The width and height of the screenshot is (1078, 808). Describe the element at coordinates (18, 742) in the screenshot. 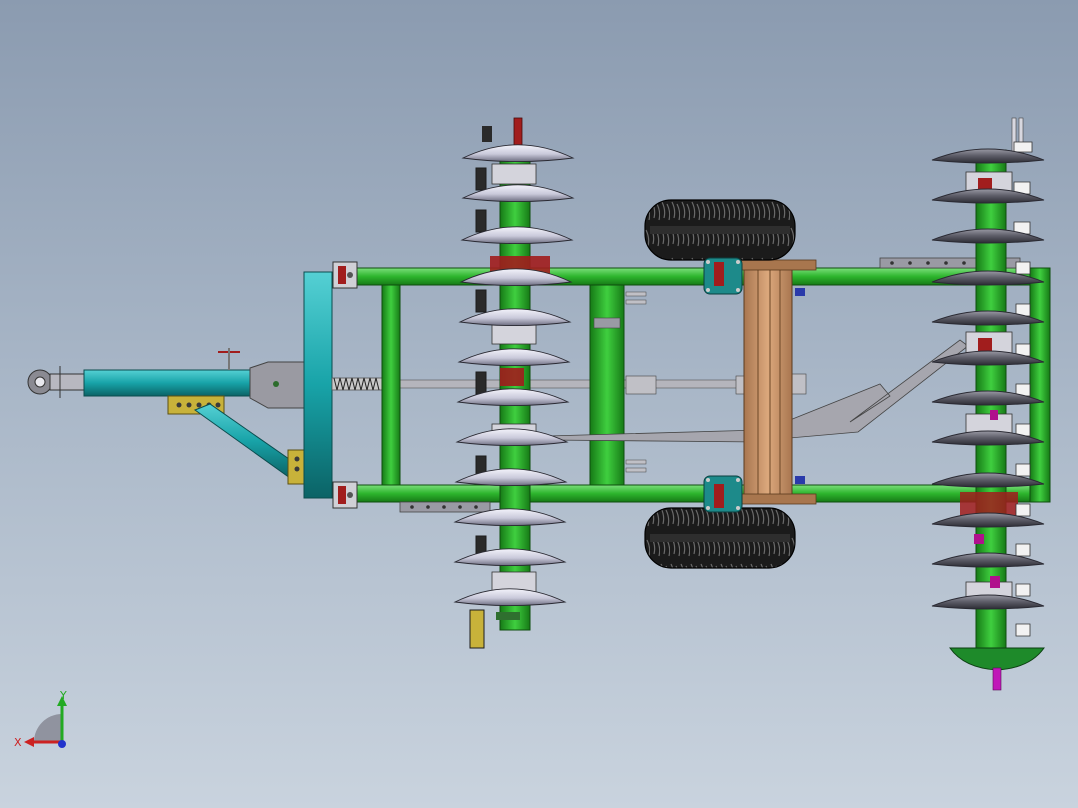

I see `triad-x-label: X` at that location.